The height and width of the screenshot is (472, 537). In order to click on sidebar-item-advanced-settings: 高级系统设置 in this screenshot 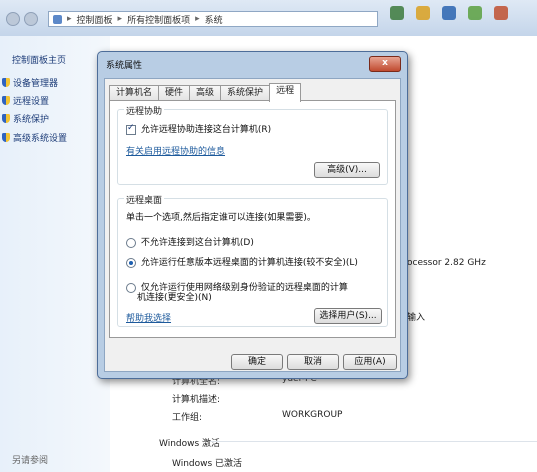, I will do `click(34, 137)`.